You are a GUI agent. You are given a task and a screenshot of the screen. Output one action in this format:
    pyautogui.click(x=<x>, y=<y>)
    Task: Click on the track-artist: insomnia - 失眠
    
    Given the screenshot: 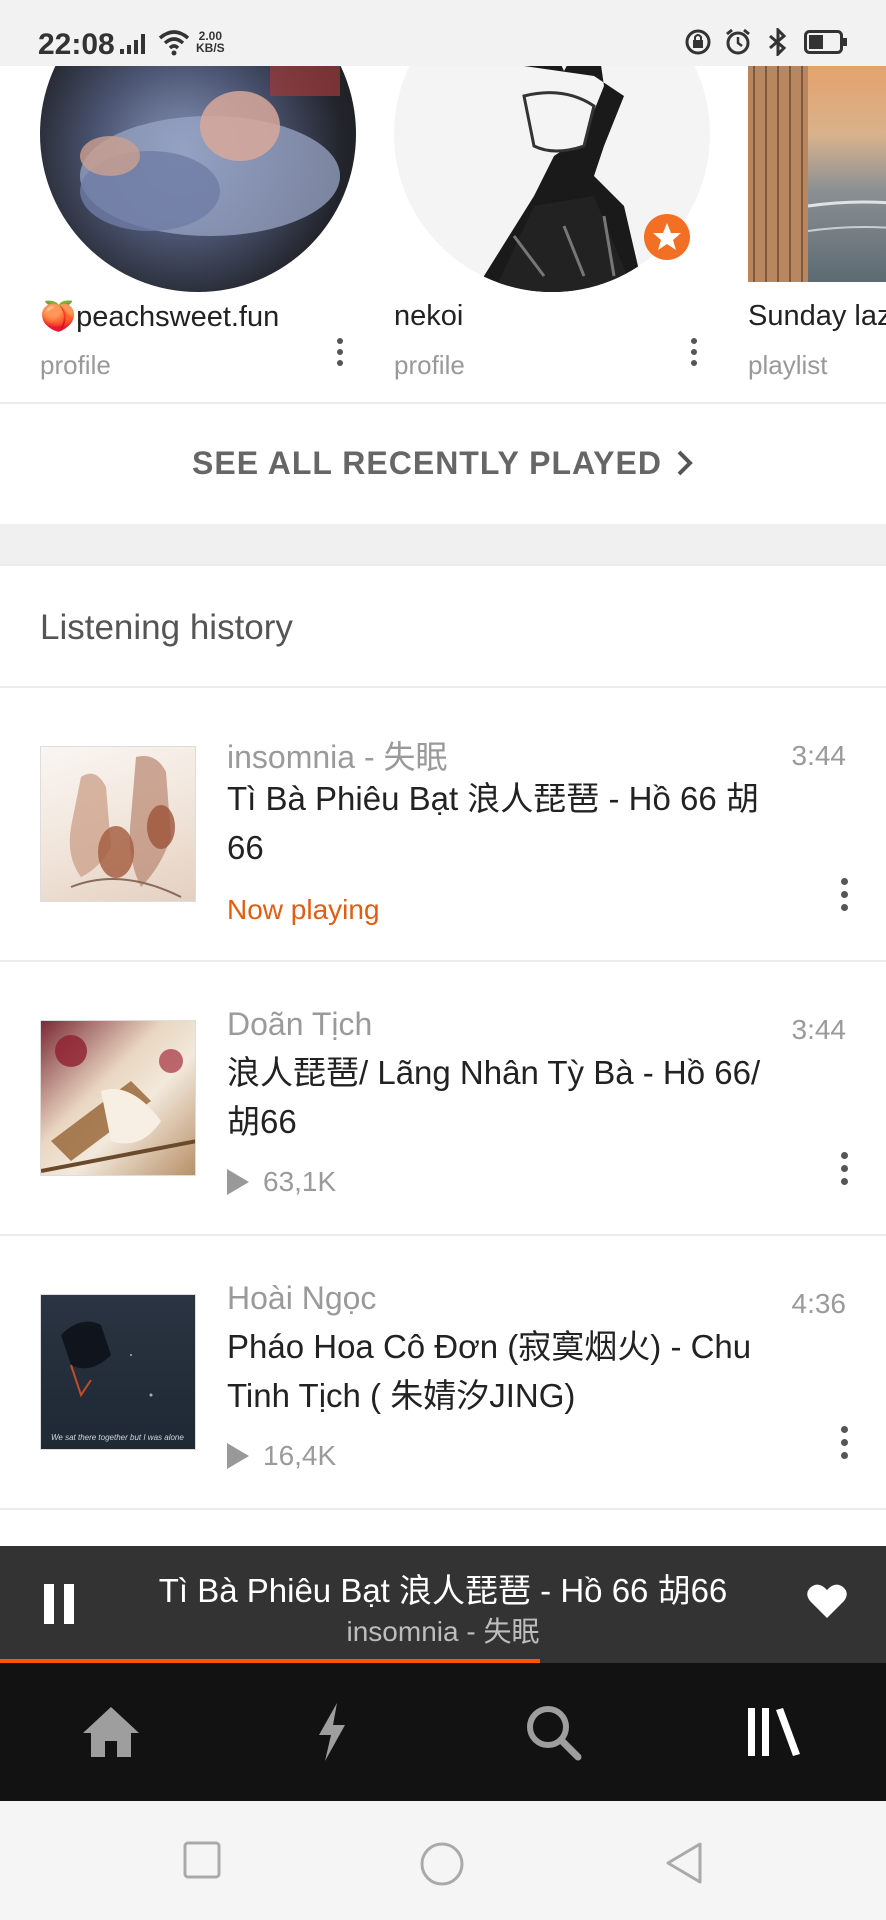 What is the action you would take?
    pyautogui.click(x=337, y=757)
    